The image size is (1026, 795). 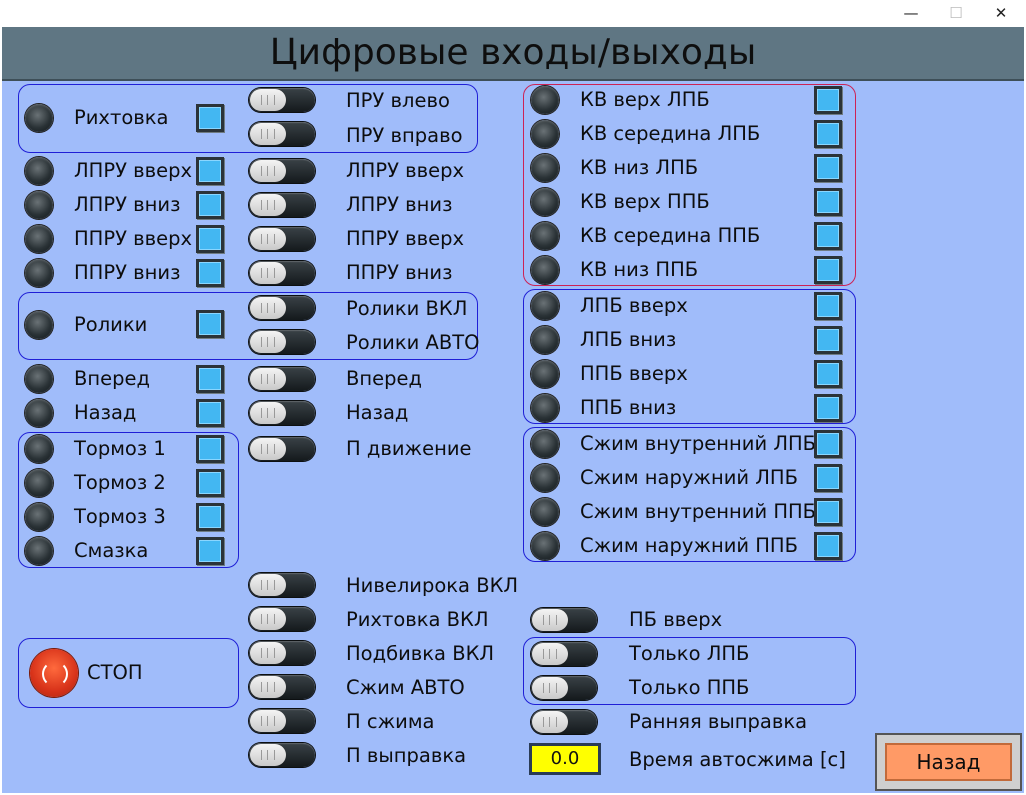 I want to click on input-label: Назад, so click(x=105, y=412).